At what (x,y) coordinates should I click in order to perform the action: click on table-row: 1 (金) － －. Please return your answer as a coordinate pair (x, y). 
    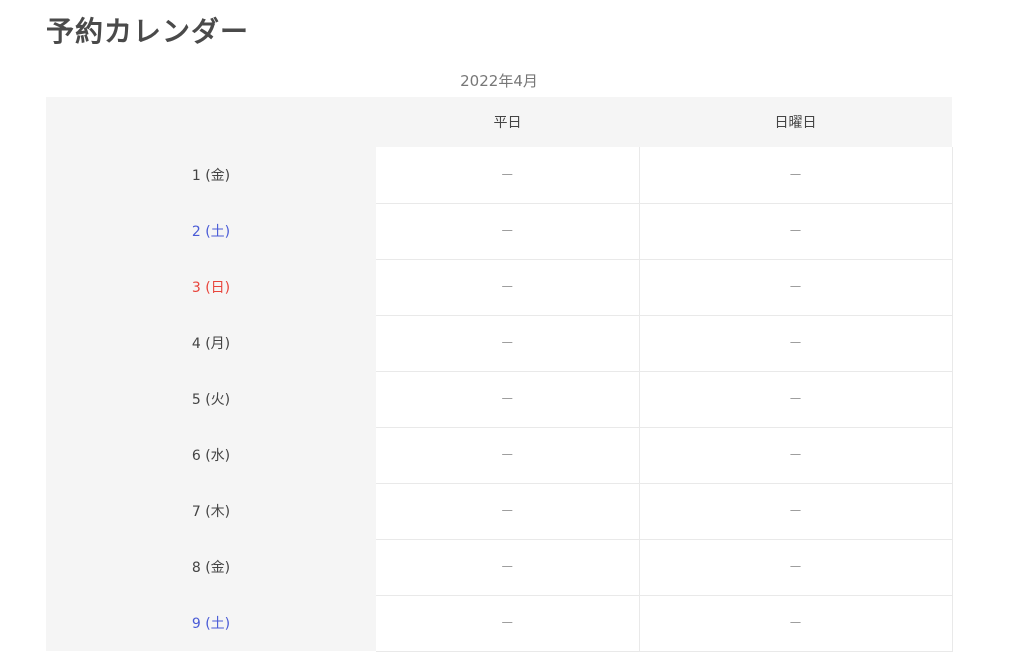
    Looking at the image, I should click on (499, 175).